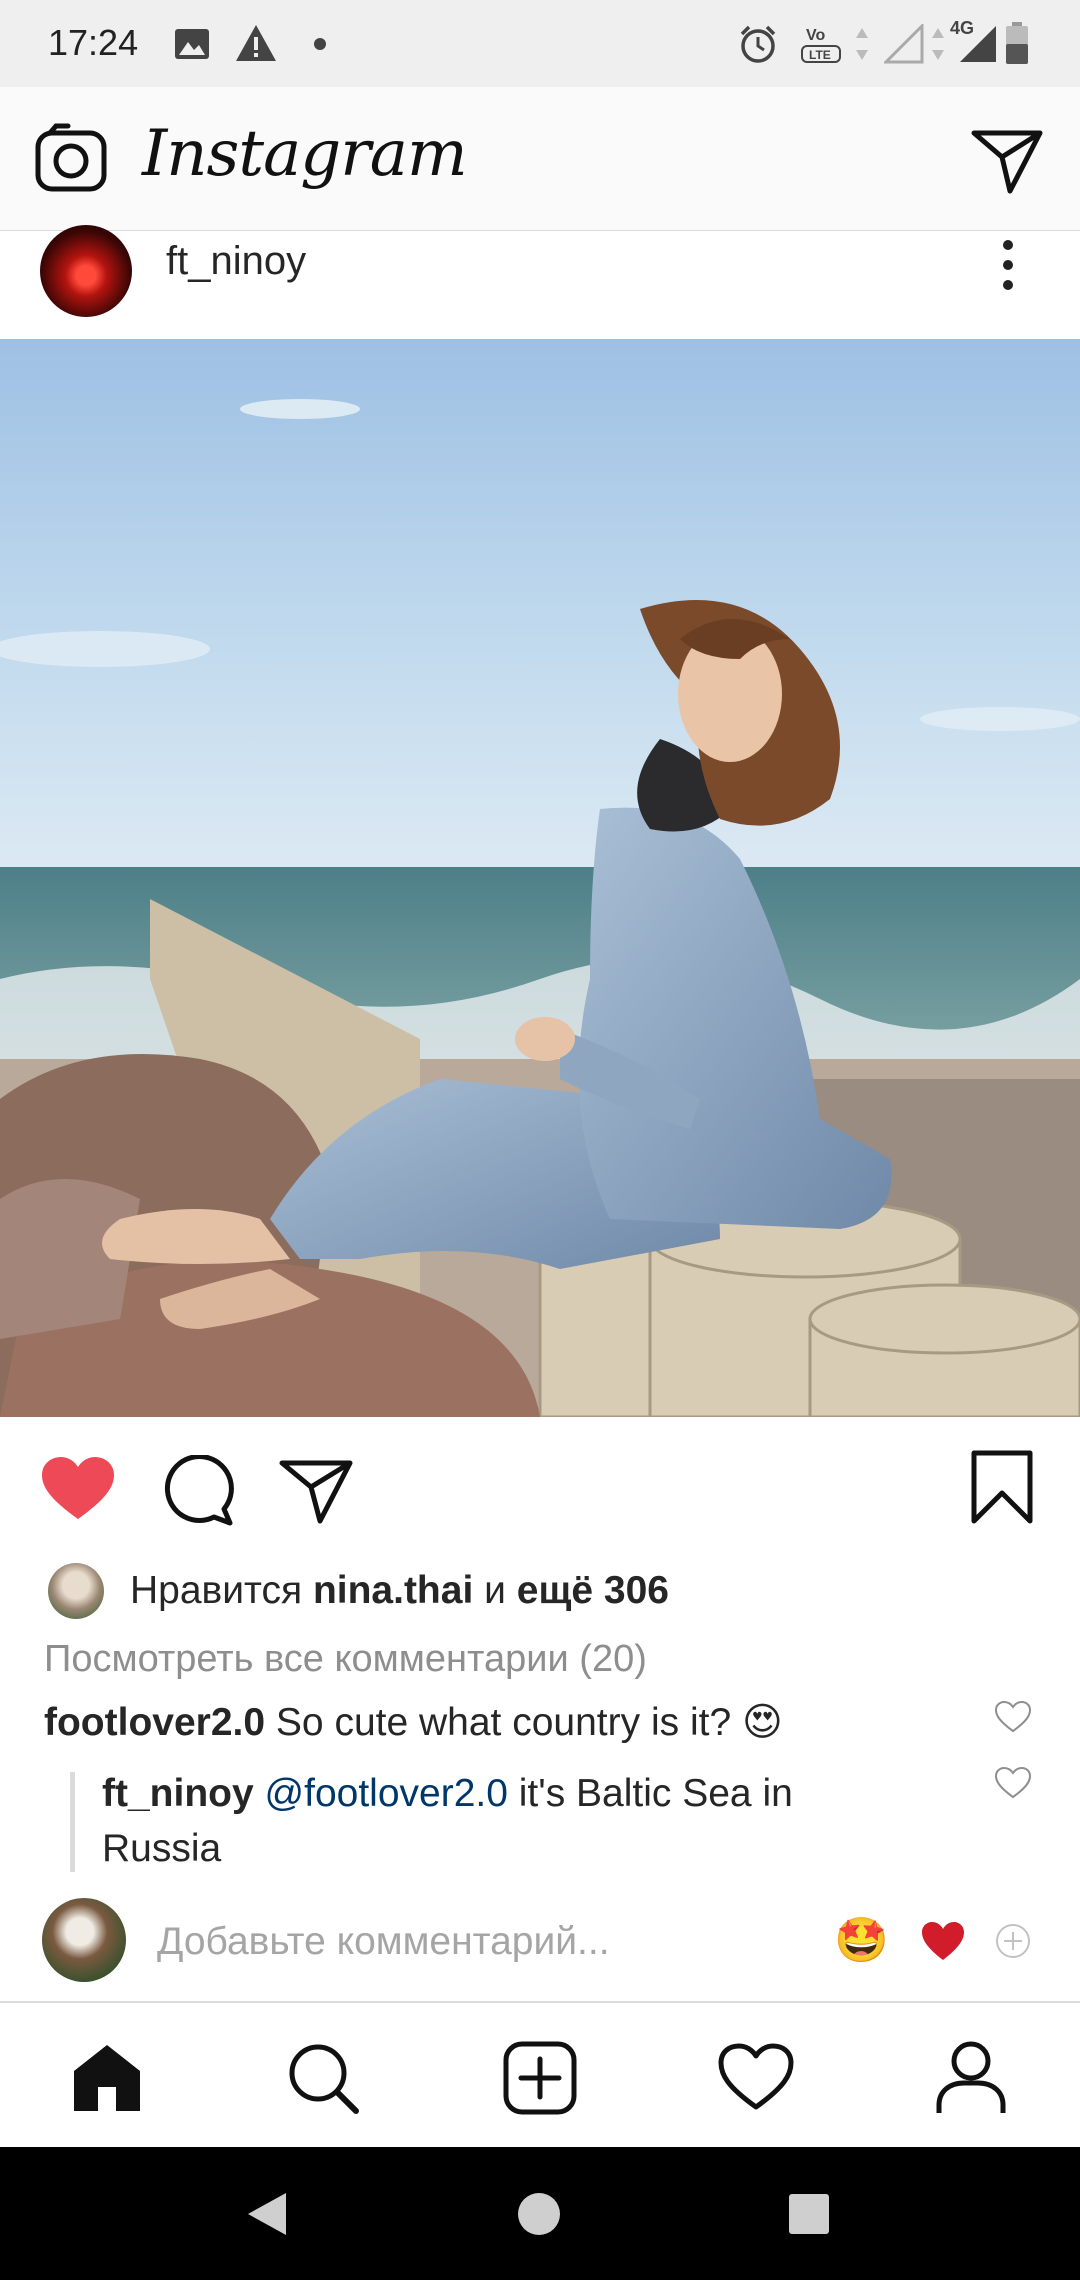  Describe the element at coordinates (256, 43) in the screenshot. I see `warning-icon` at that location.